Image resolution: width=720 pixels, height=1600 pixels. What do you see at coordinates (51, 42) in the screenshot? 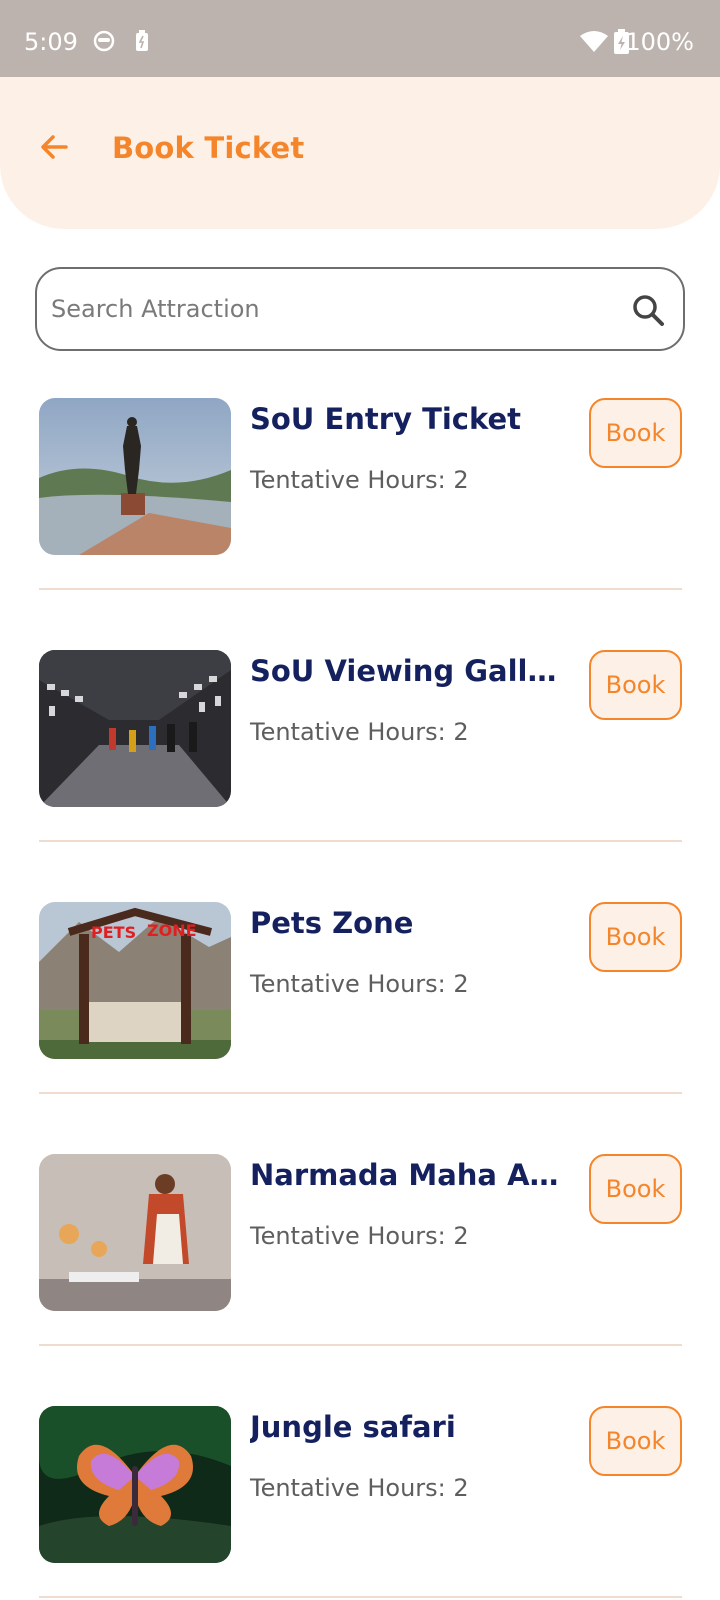
I see `status-time: 5:09` at bounding box center [51, 42].